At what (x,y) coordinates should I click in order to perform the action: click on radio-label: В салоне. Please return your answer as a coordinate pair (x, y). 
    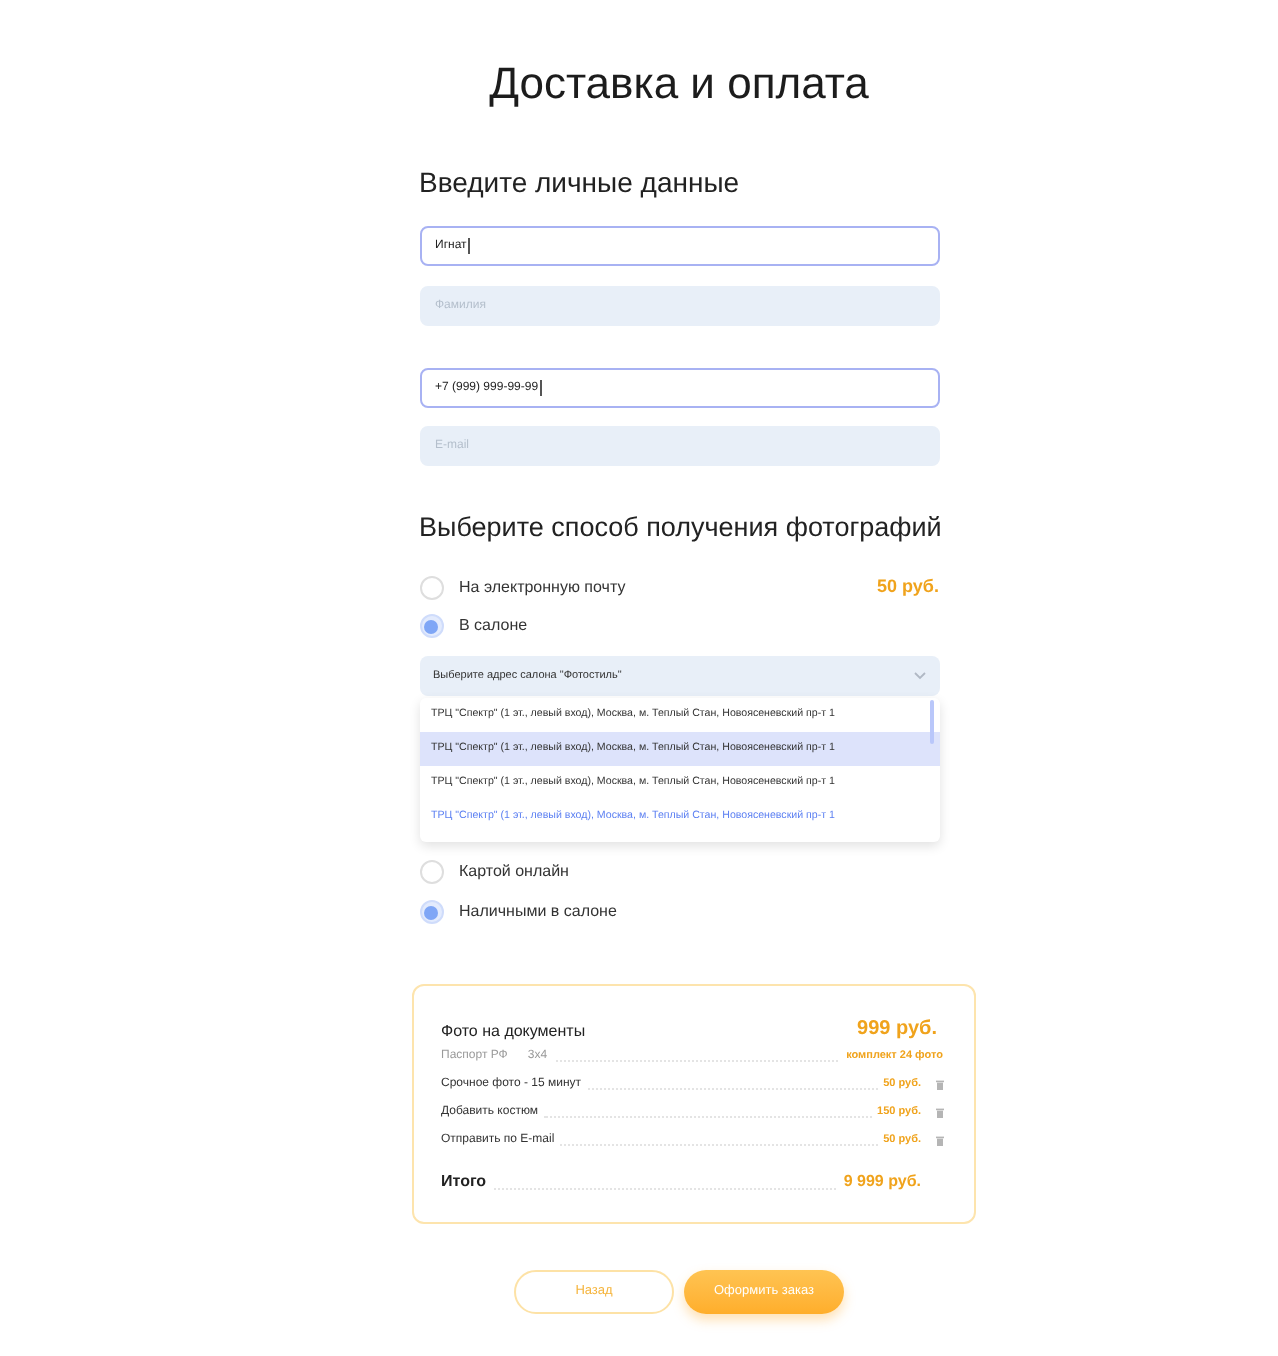
    Looking at the image, I should click on (493, 626).